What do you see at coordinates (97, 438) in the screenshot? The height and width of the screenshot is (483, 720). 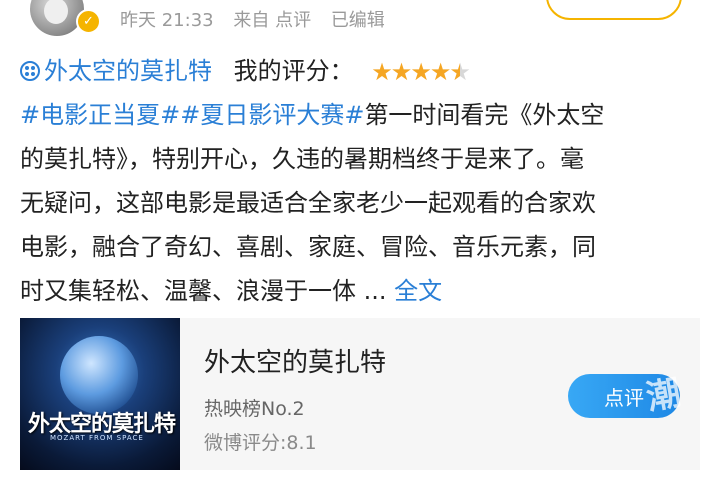 I see `poster-subtitle: MOZART FROM SPACE` at bounding box center [97, 438].